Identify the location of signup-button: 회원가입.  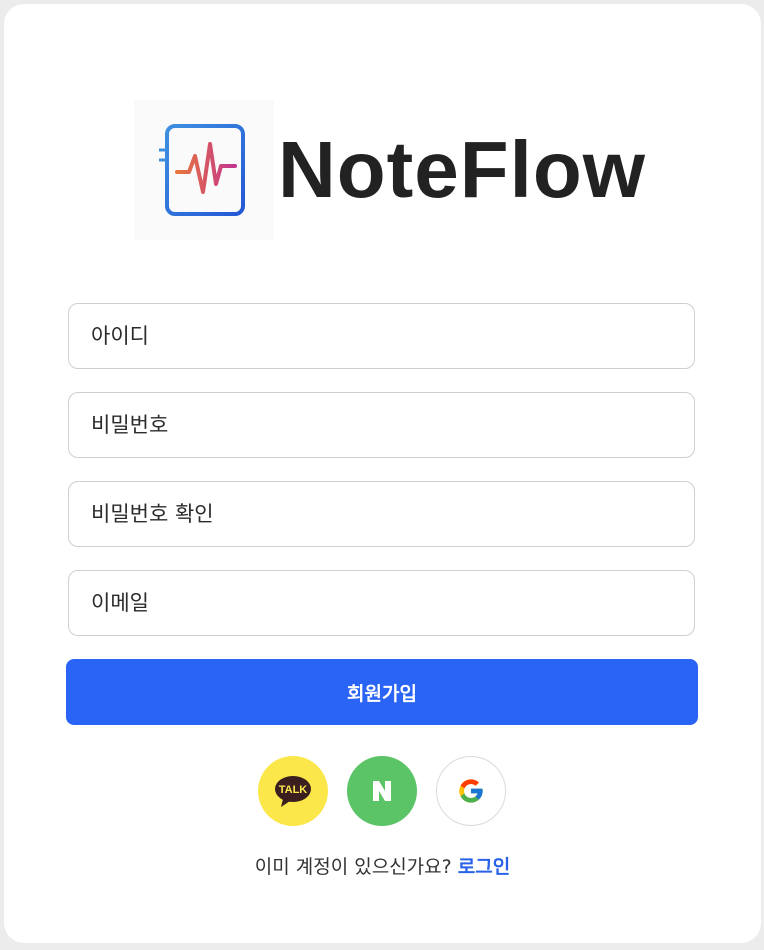
(382, 692).